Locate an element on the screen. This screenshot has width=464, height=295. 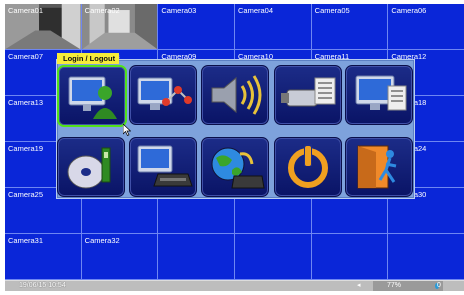
camera-label: Camera25 is located at coordinates (26, 194).